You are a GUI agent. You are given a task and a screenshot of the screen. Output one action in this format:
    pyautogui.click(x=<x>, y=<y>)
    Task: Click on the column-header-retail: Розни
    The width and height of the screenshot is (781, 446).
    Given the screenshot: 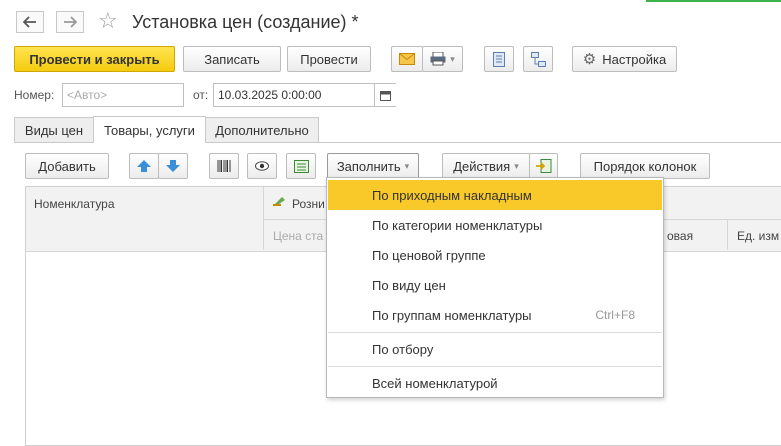 What is the action you would take?
    pyautogui.click(x=308, y=204)
    